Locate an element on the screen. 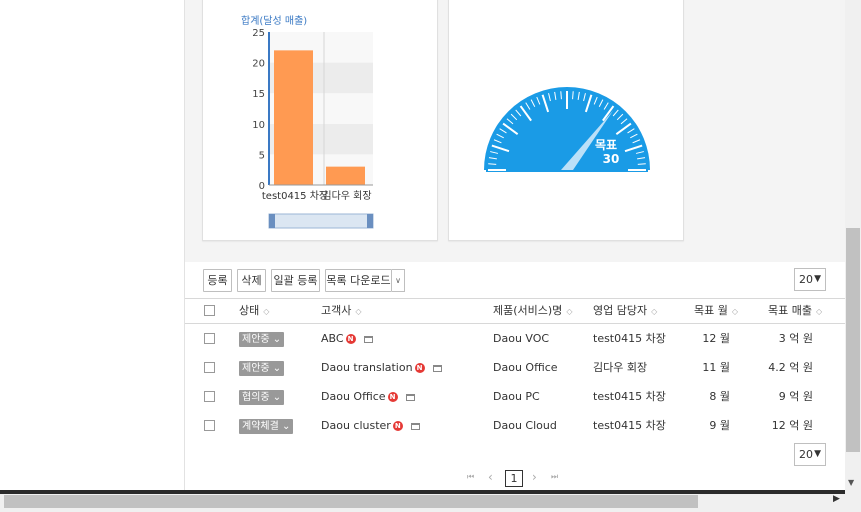 The image size is (861, 512). y-tick-label: 10 is located at coordinates (258, 125).